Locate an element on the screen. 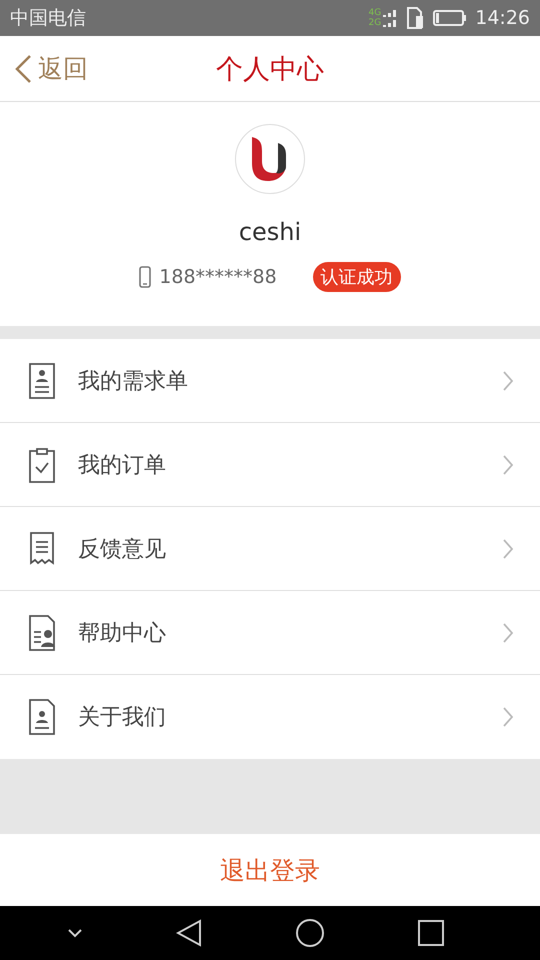 The height and width of the screenshot is (960, 540). clipboard-check-icon is located at coordinates (42, 465).